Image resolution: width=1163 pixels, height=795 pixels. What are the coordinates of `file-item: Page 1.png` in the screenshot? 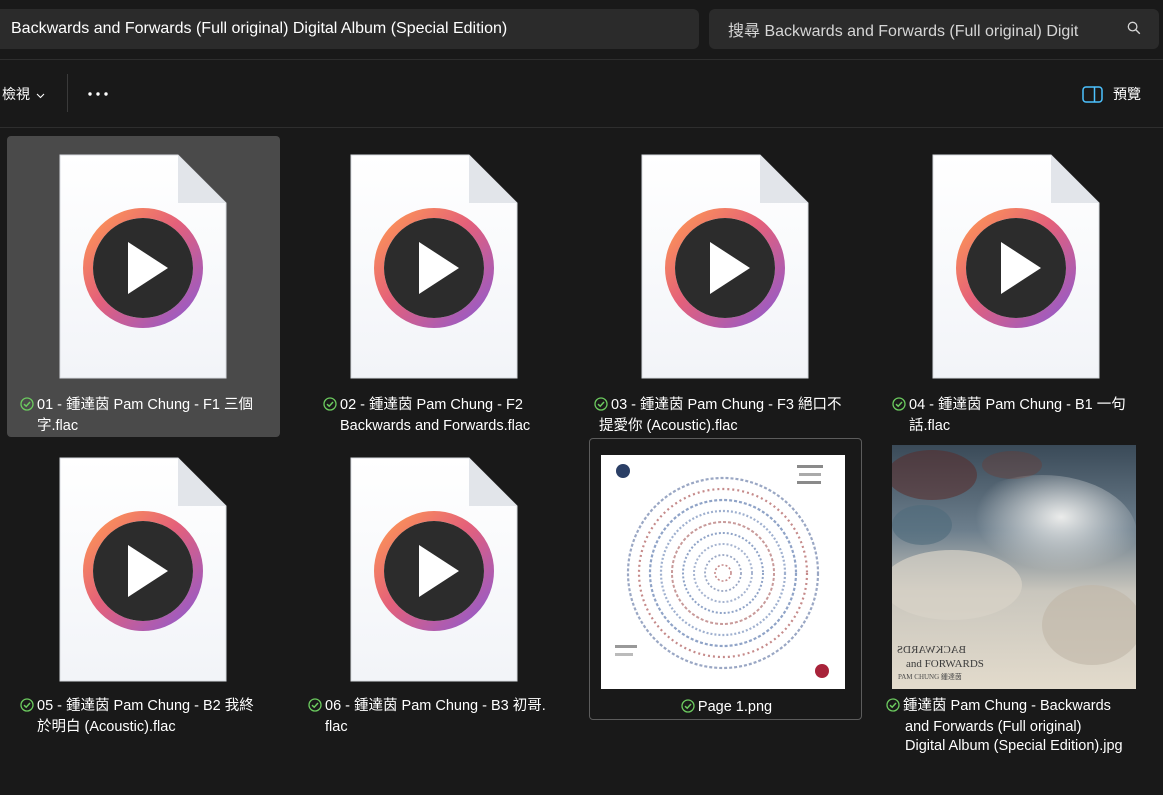 It's located at (725, 579).